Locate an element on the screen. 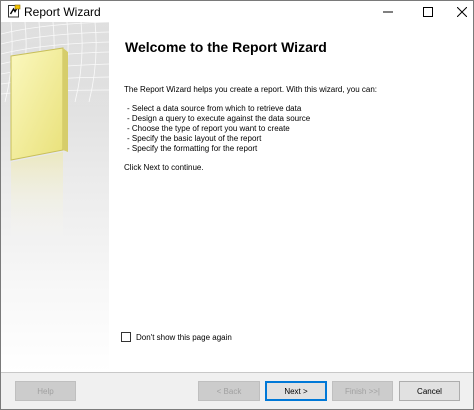  minimize-button is located at coordinates (388, 11).